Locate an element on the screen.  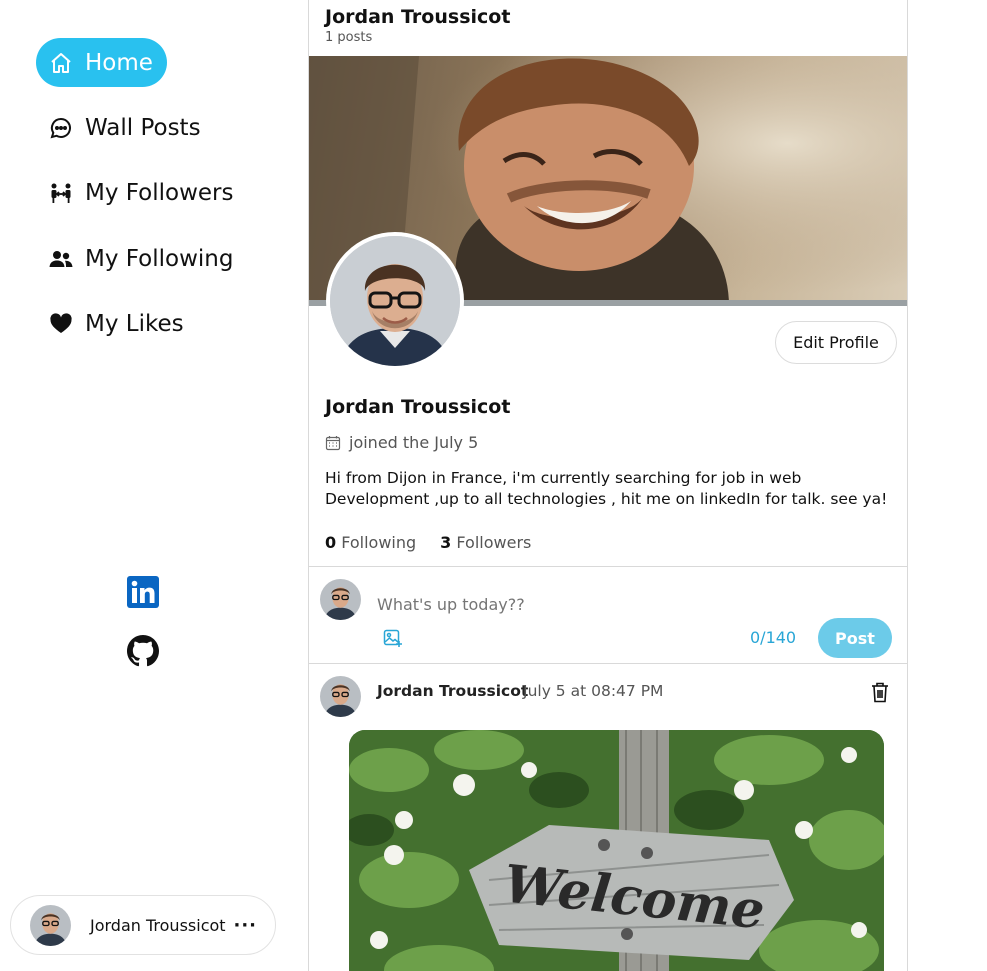
add-image-icon is located at coordinates (393, 638).